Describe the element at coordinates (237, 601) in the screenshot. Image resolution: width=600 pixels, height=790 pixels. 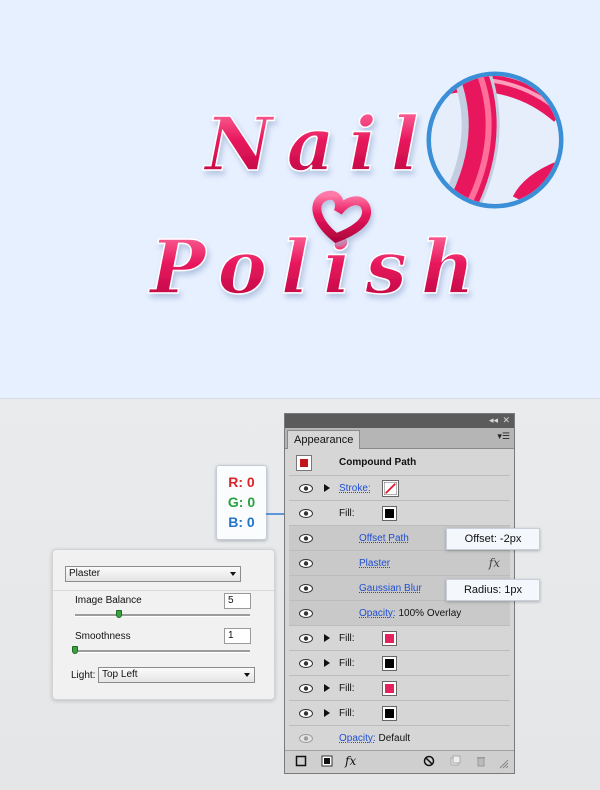
I see `image-balance-input: 5` at that location.